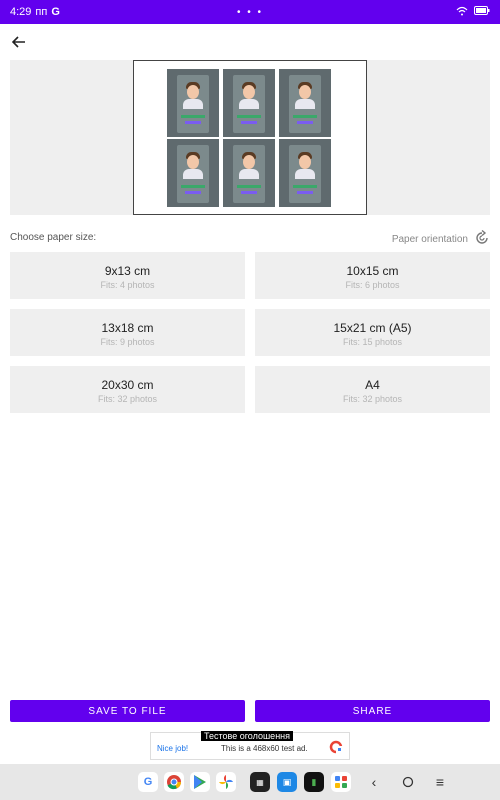 The height and width of the screenshot is (800, 500). Describe the element at coordinates (127, 711) in the screenshot. I see `save-to-file-button: SAVE TO FILE` at that location.